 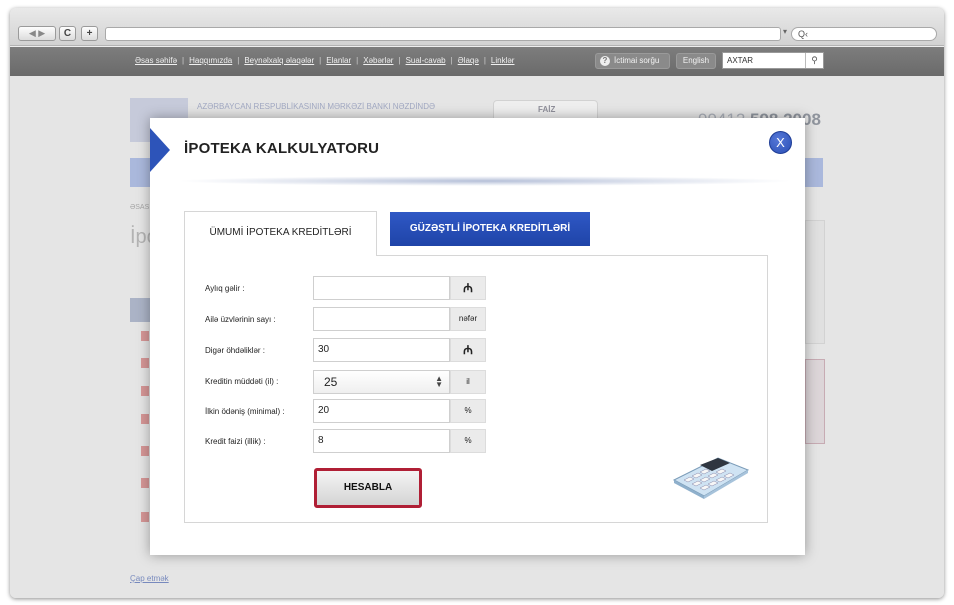 I want to click on family-members-label: Ailə üzvlərinin sayı :, so click(x=240, y=319).